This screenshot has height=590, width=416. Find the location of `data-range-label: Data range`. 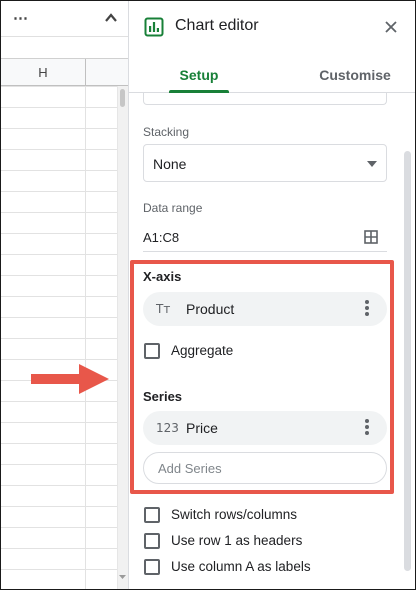

data-range-label: Data range is located at coordinates (173, 208).